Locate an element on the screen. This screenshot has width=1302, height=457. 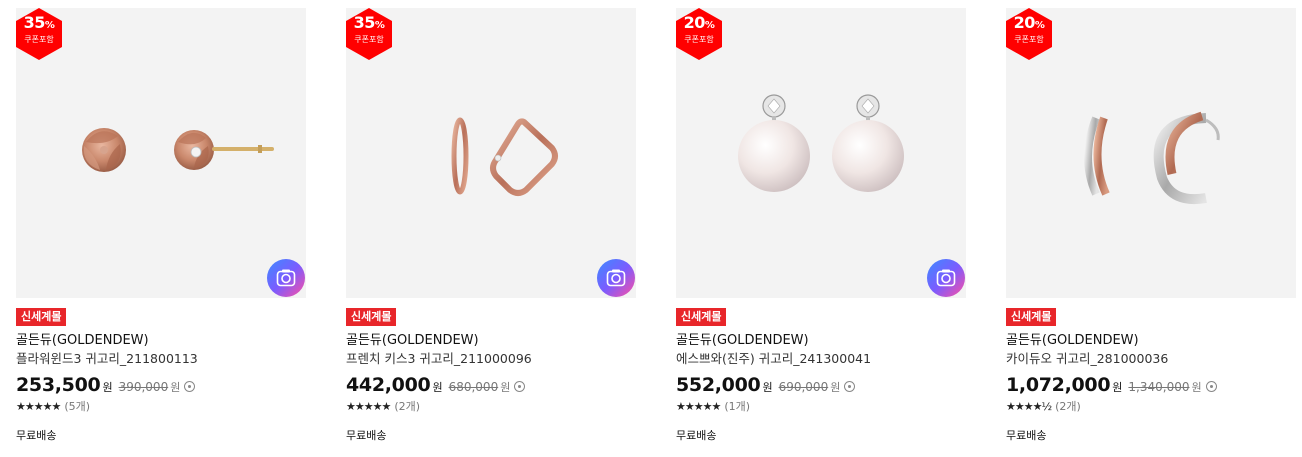
sale-price: 1,072,000 is located at coordinates (1058, 385).